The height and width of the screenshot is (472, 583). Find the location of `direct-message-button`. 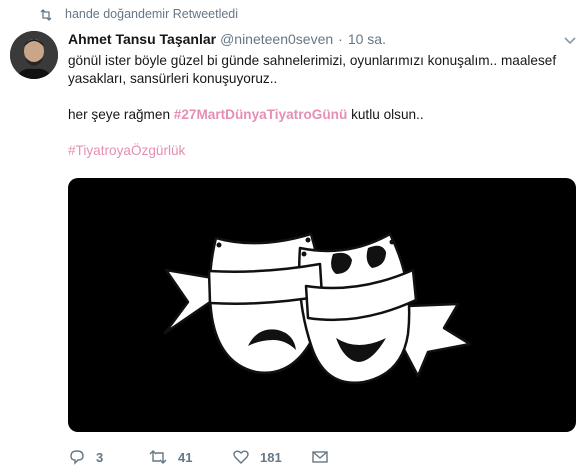

direct-message-button is located at coordinates (320, 457).